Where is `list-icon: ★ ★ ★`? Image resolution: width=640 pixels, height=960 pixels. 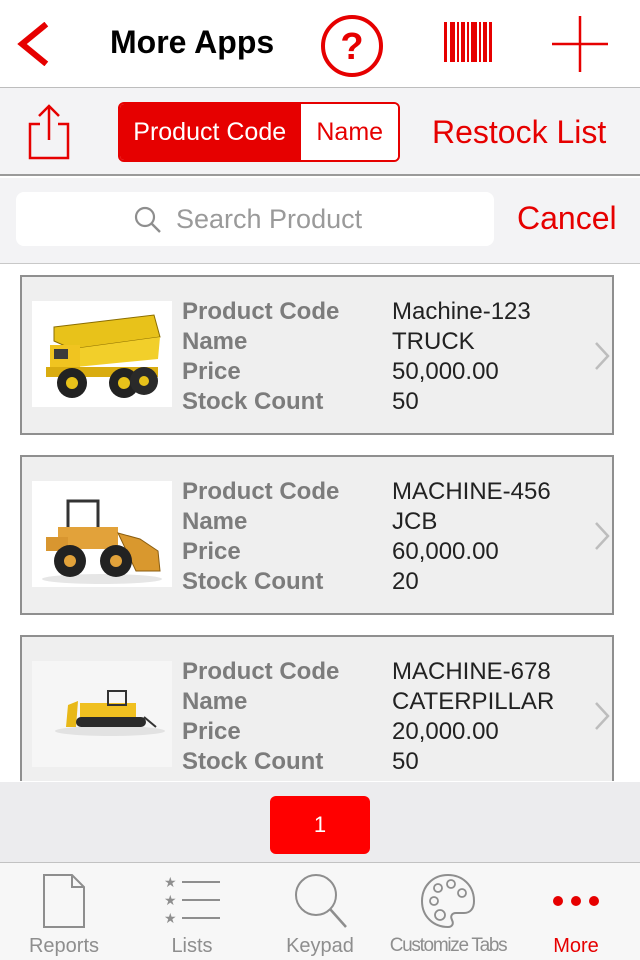
list-icon: ★ ★ ★ is located at coordinates (192, 901).